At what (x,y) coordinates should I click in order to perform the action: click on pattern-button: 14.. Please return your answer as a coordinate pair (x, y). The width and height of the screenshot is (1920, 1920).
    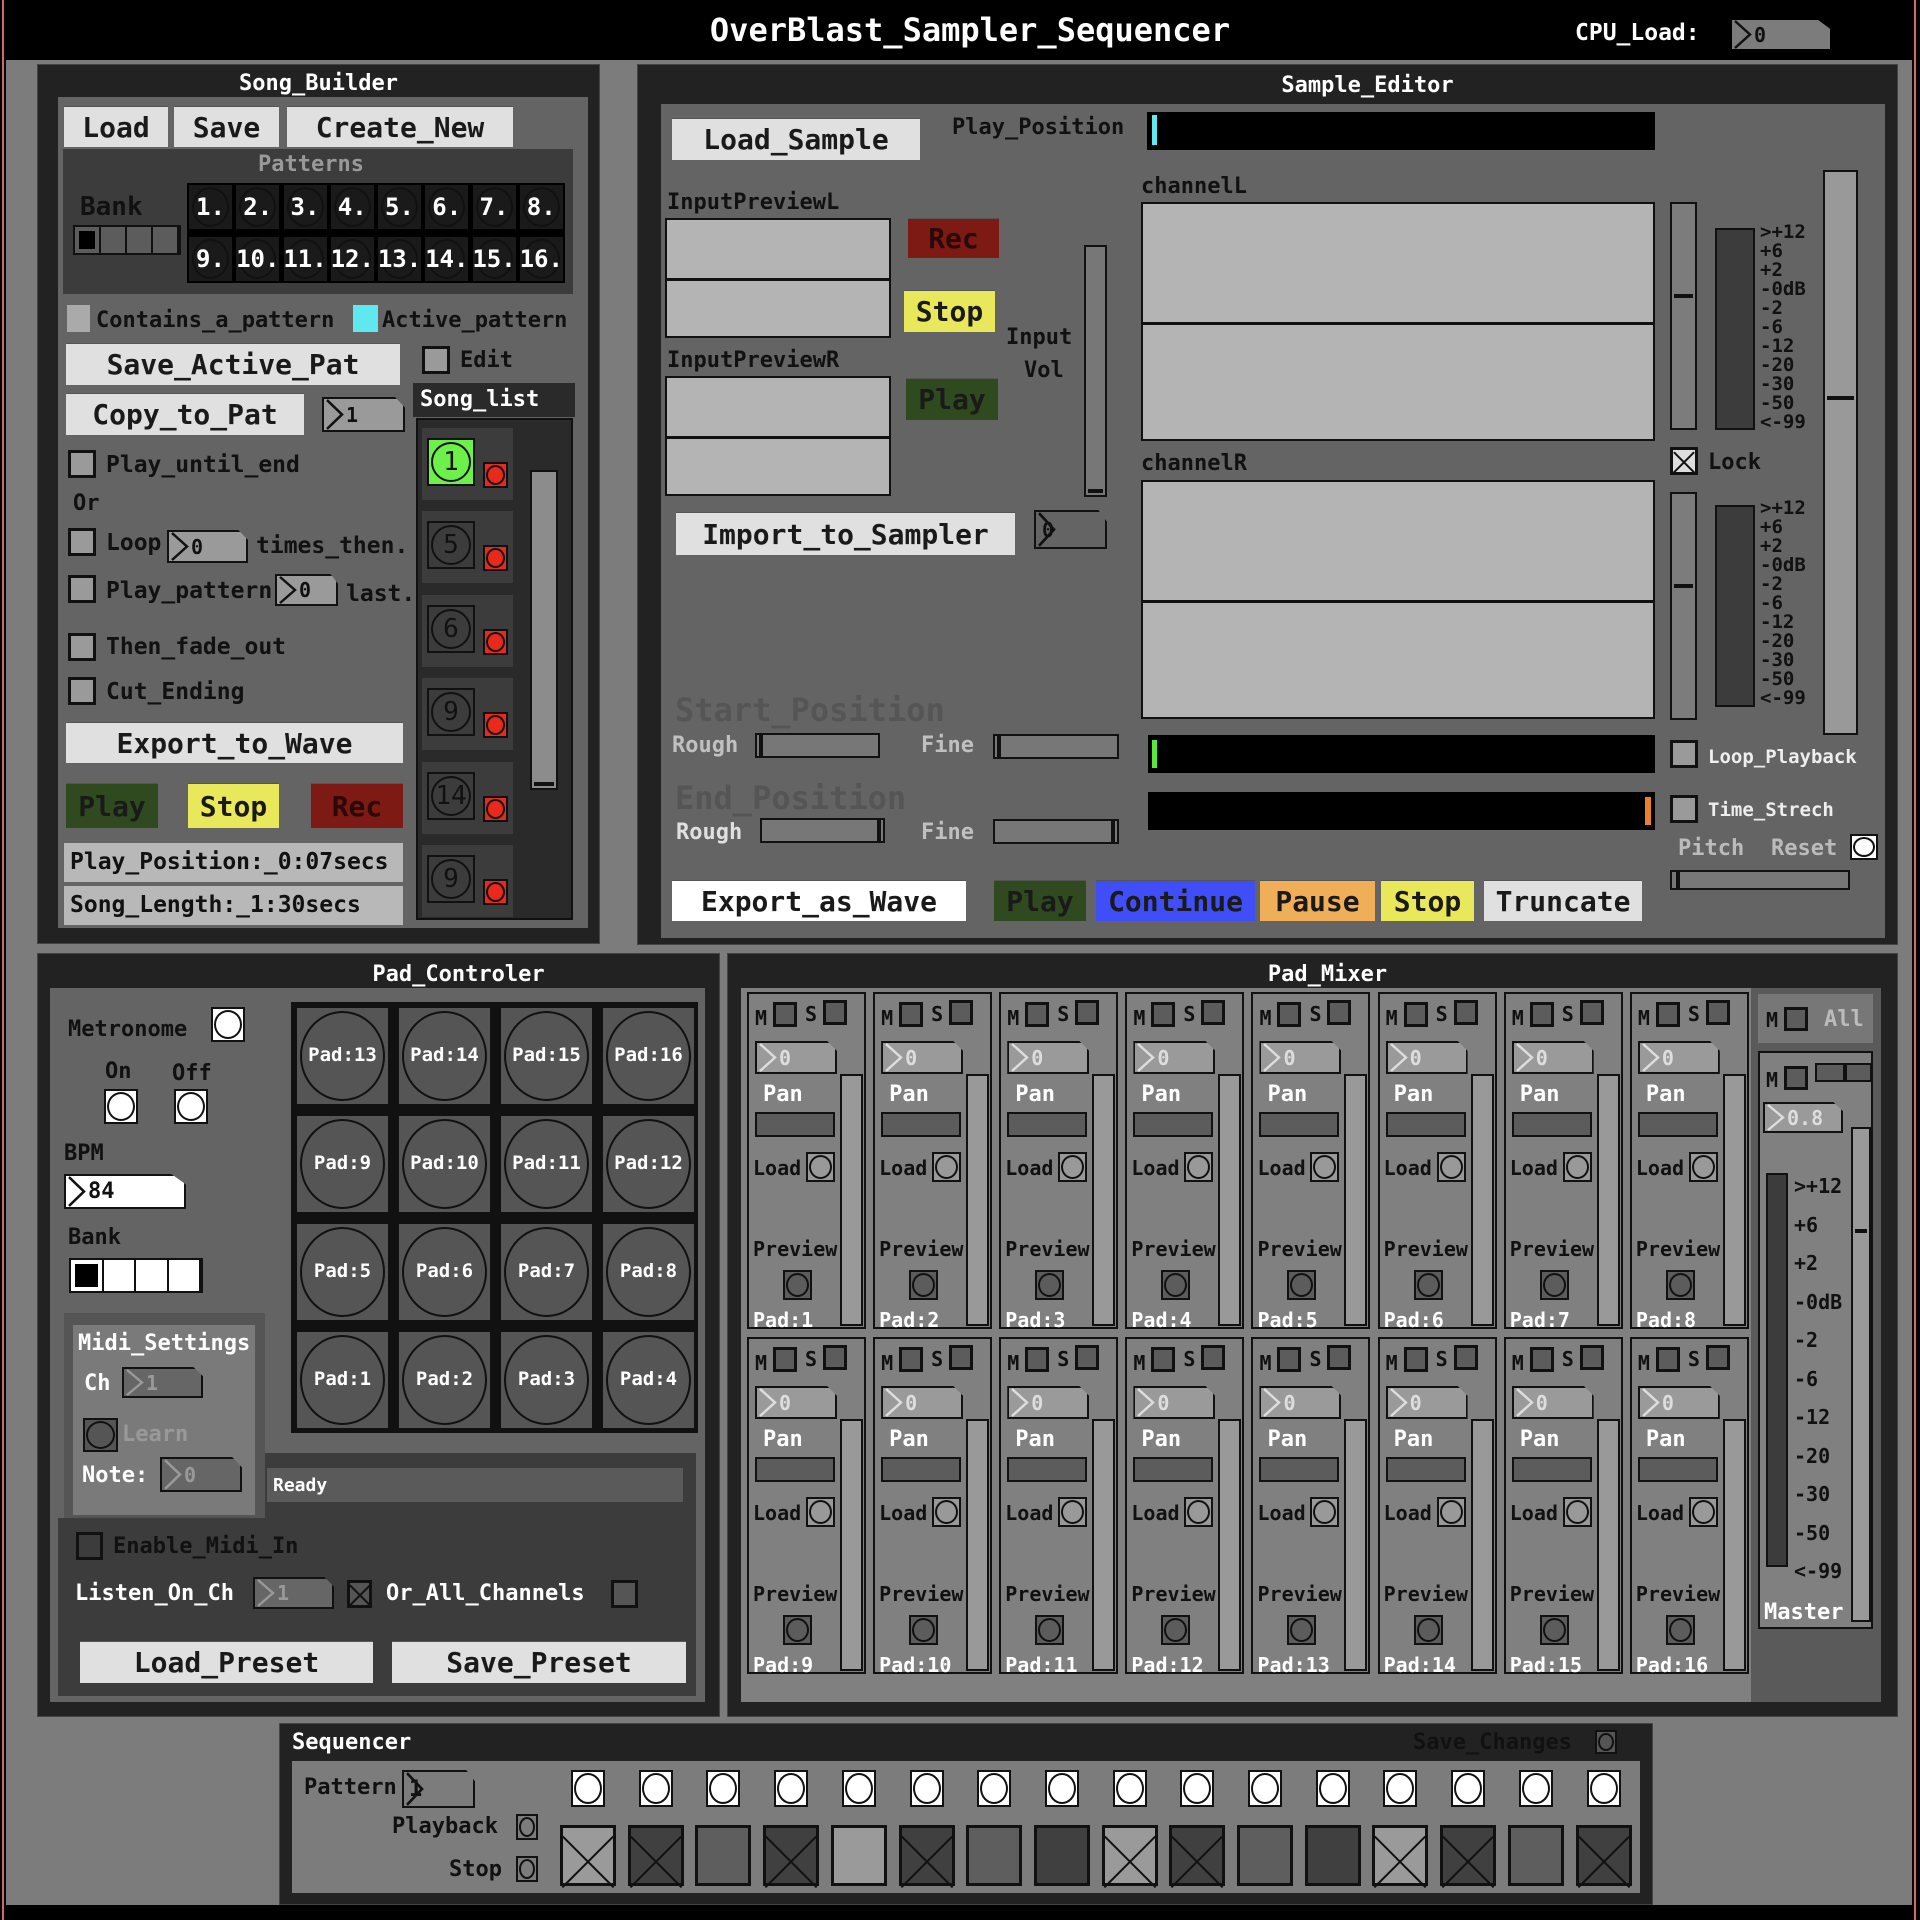
    Looking at the image, I should click on (446, 259).